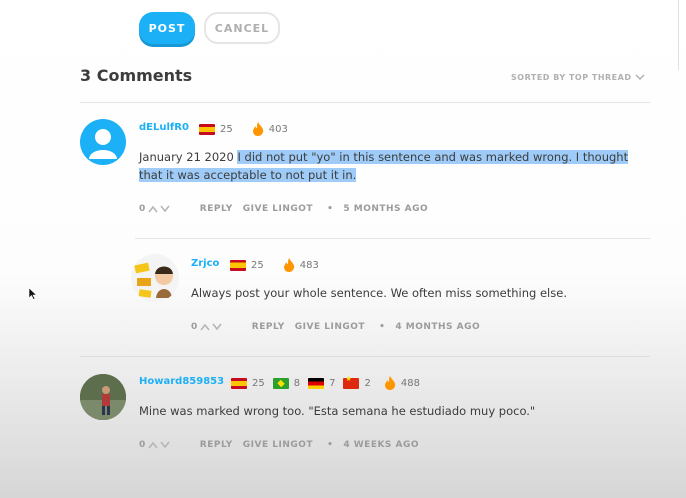 This screenshot has height=498, width=686. I want to click on comments-count-title: 3 Comments, so click(136, 75).